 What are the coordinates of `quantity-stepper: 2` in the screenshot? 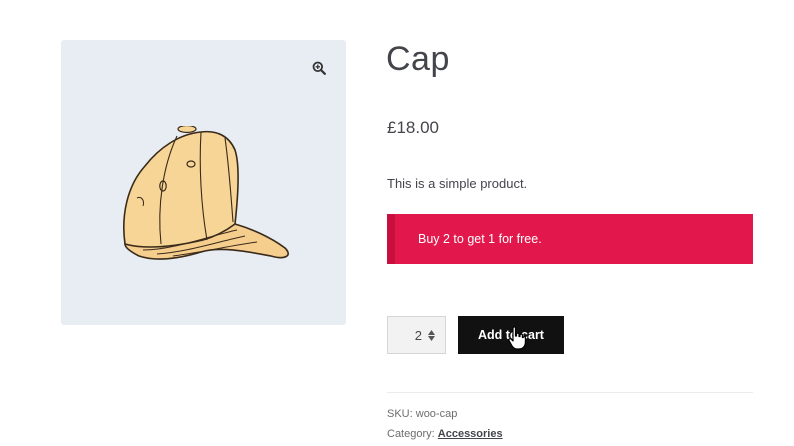 It's located at (416, 335).